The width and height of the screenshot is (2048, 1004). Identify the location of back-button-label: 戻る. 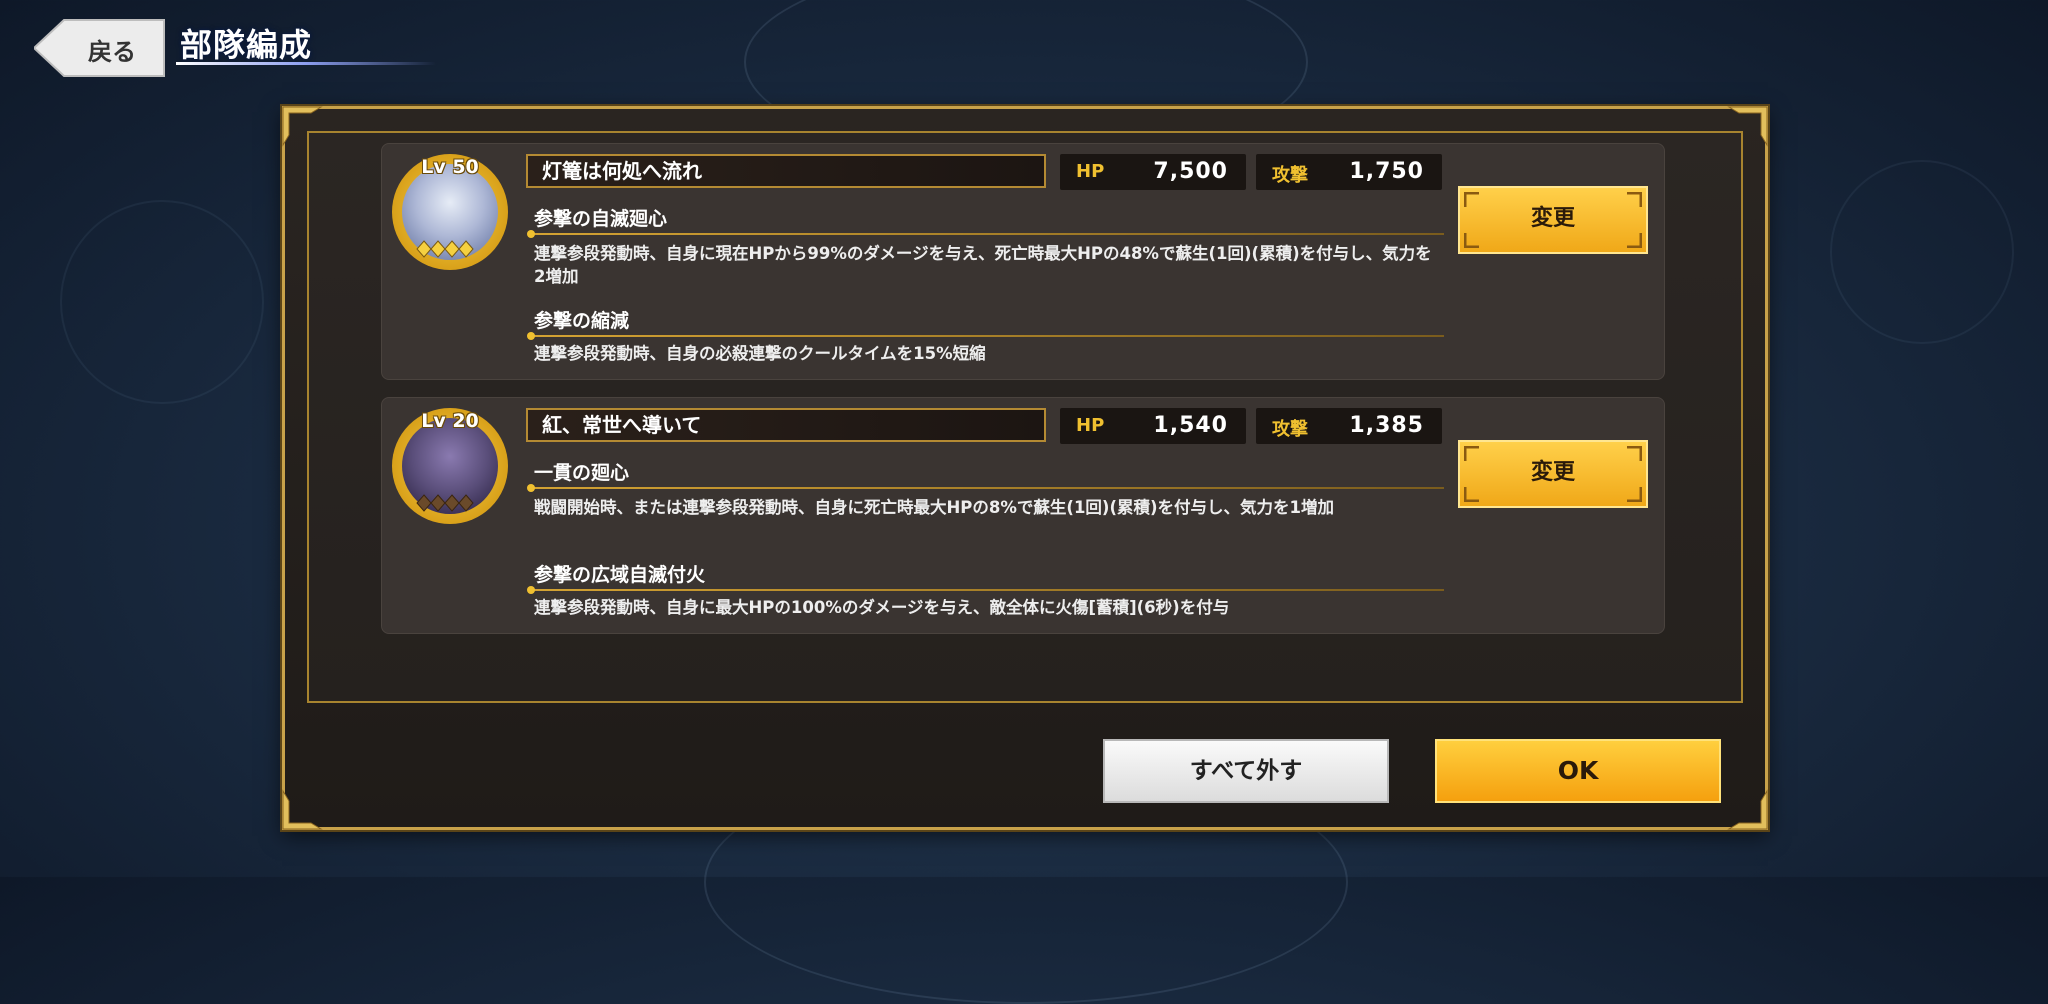
(112, 52).